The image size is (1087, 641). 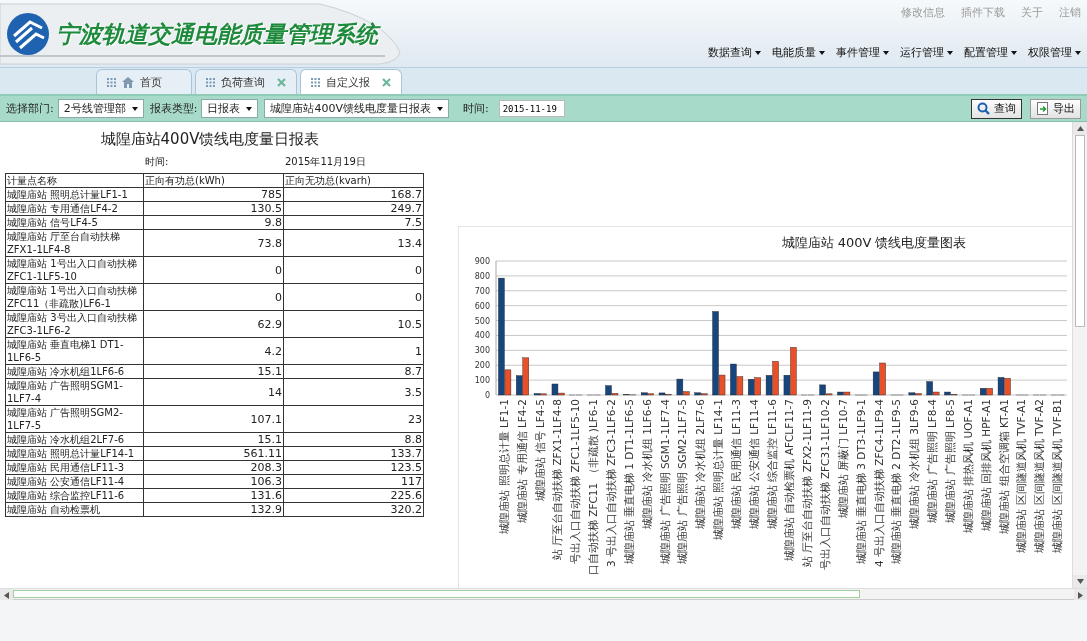 What do you see at coordinates (325, 162) in the screenshot?
I see `report-date: 2015年11月19日` at bounding box center [325, 162].